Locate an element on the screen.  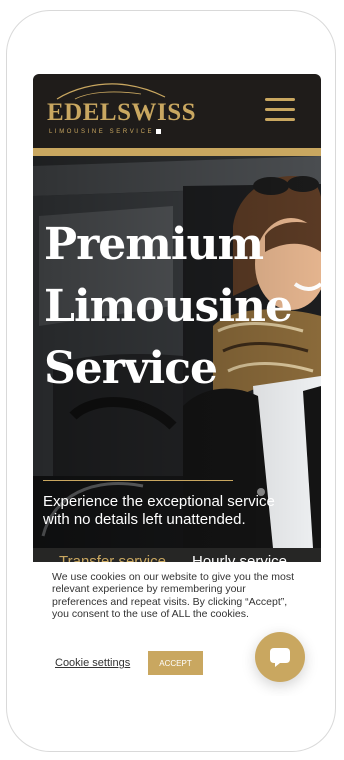
menu-button is located at coordinates (280, 110).